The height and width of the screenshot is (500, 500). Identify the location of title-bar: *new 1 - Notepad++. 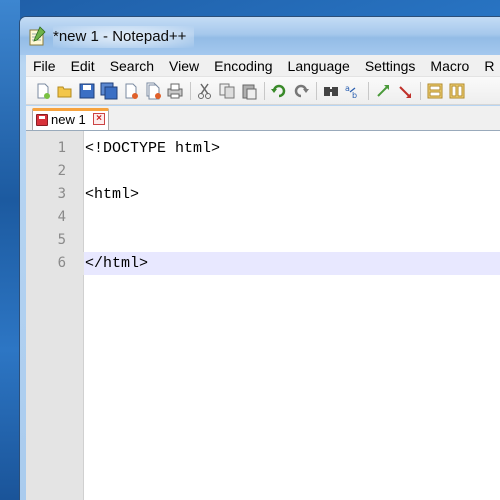
(260, 36).